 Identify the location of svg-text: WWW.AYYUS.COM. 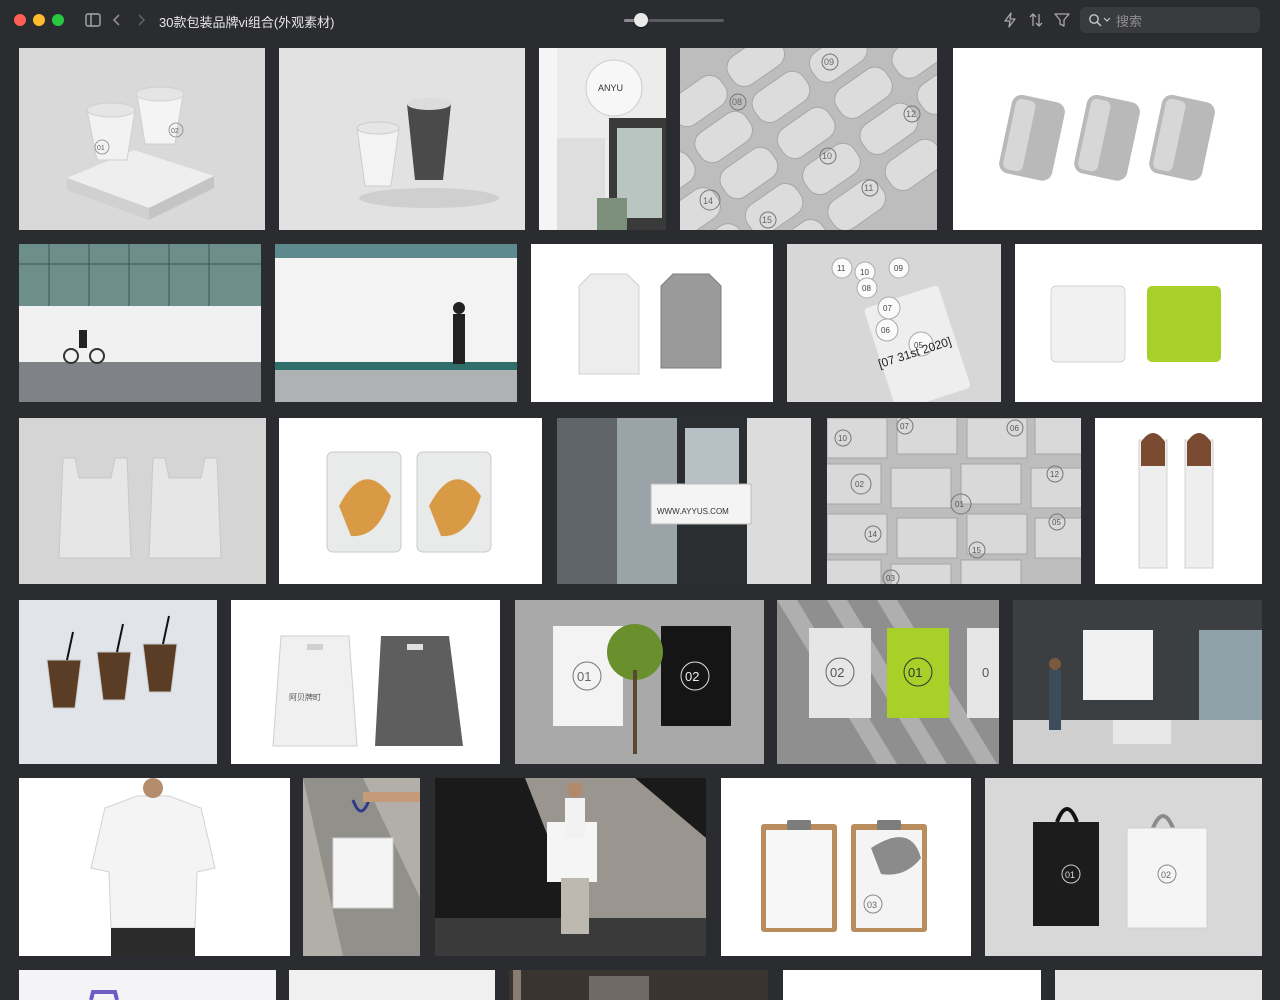
(693, 511).